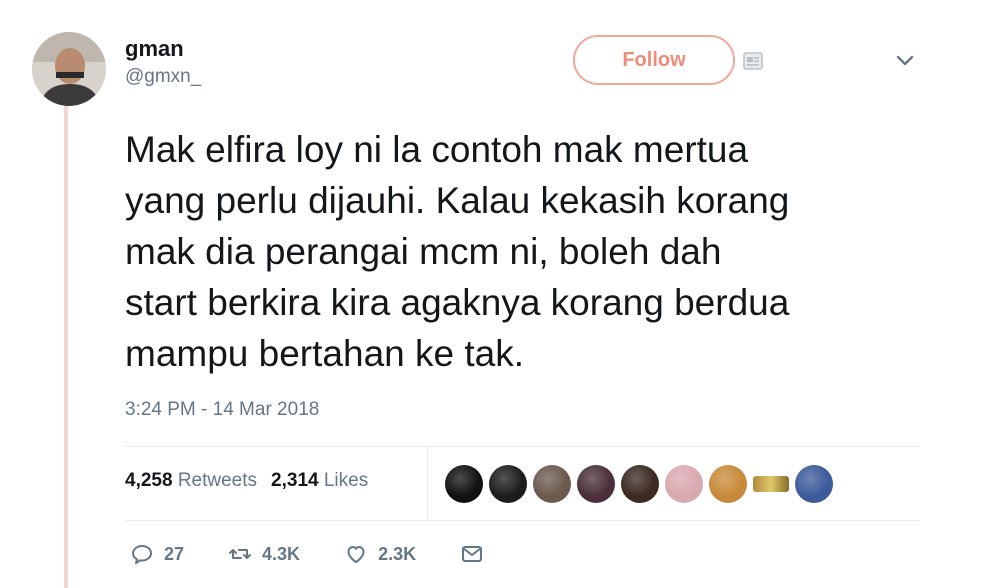  Describe the element at coordinates (149, 480) in the screenshot. I see `retweets-count: 4,258` at that location.